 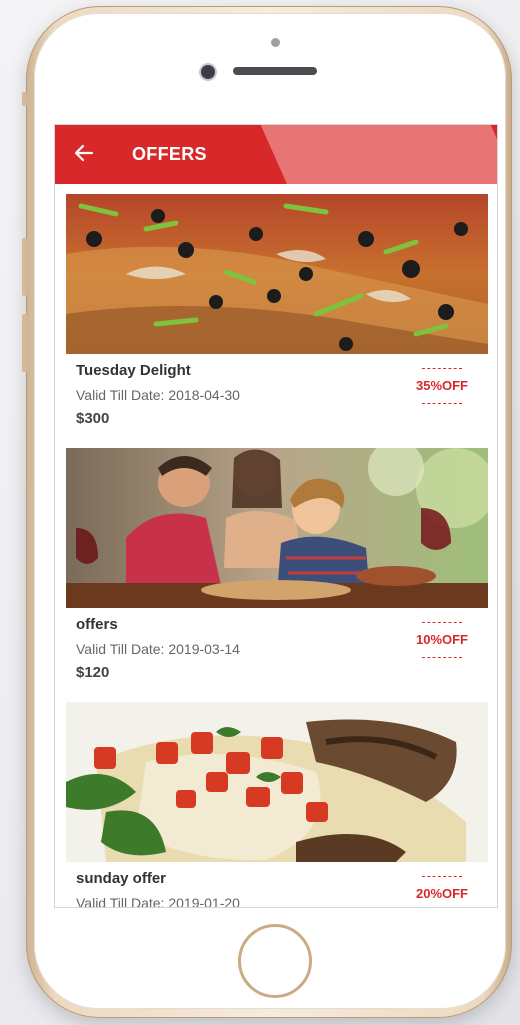 I want to click on discount-badge: 10%OFF, so click(x=442, y=640).